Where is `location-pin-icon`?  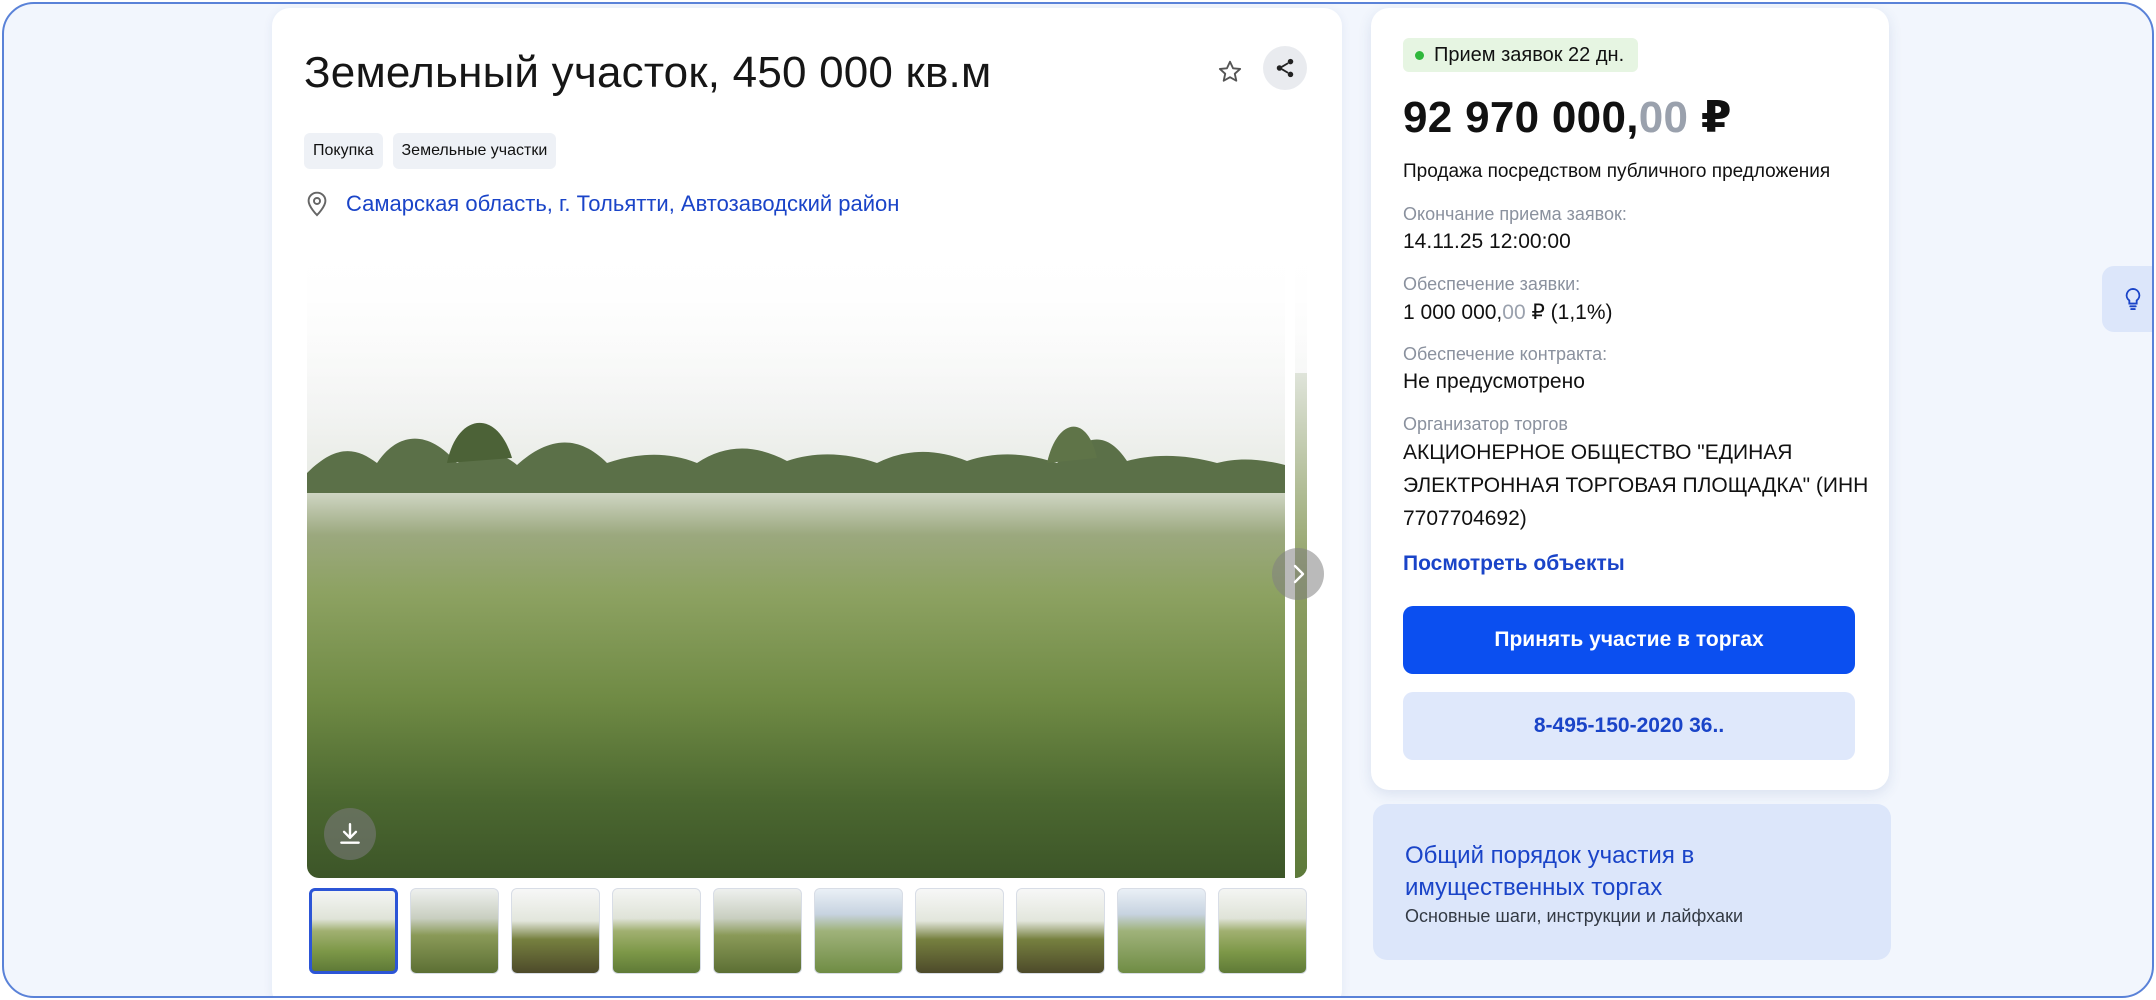
location-pin-icon is located at coordinates (317, 204).